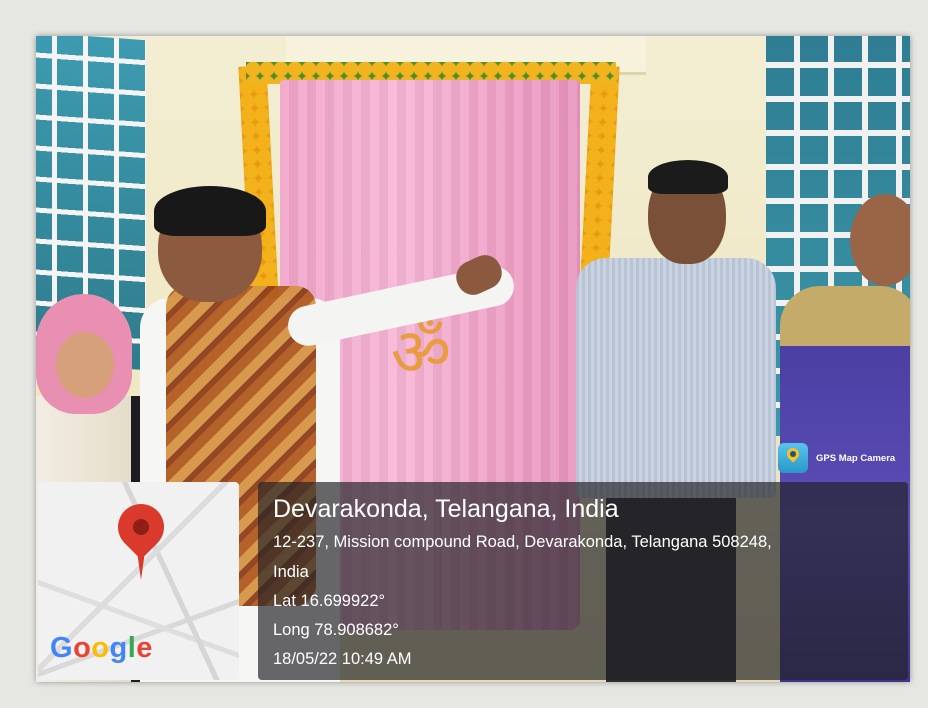 The height and width of the screenshot is (708, 928). I want to click on gps-map-camera-badge: GPS Map Camera, so click(843, 458).